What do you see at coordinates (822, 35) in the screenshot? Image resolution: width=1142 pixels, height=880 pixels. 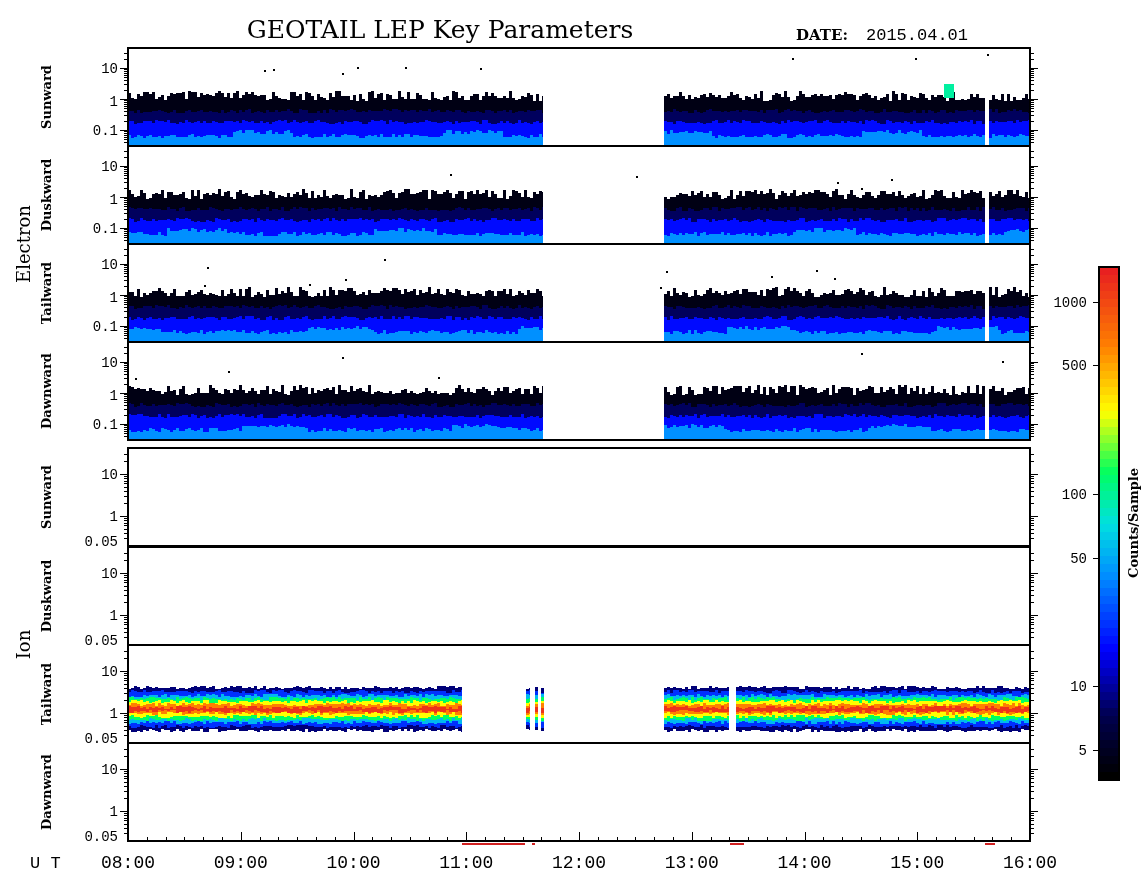 I see `date-label: DATE:` at bounding box center [822, 35].